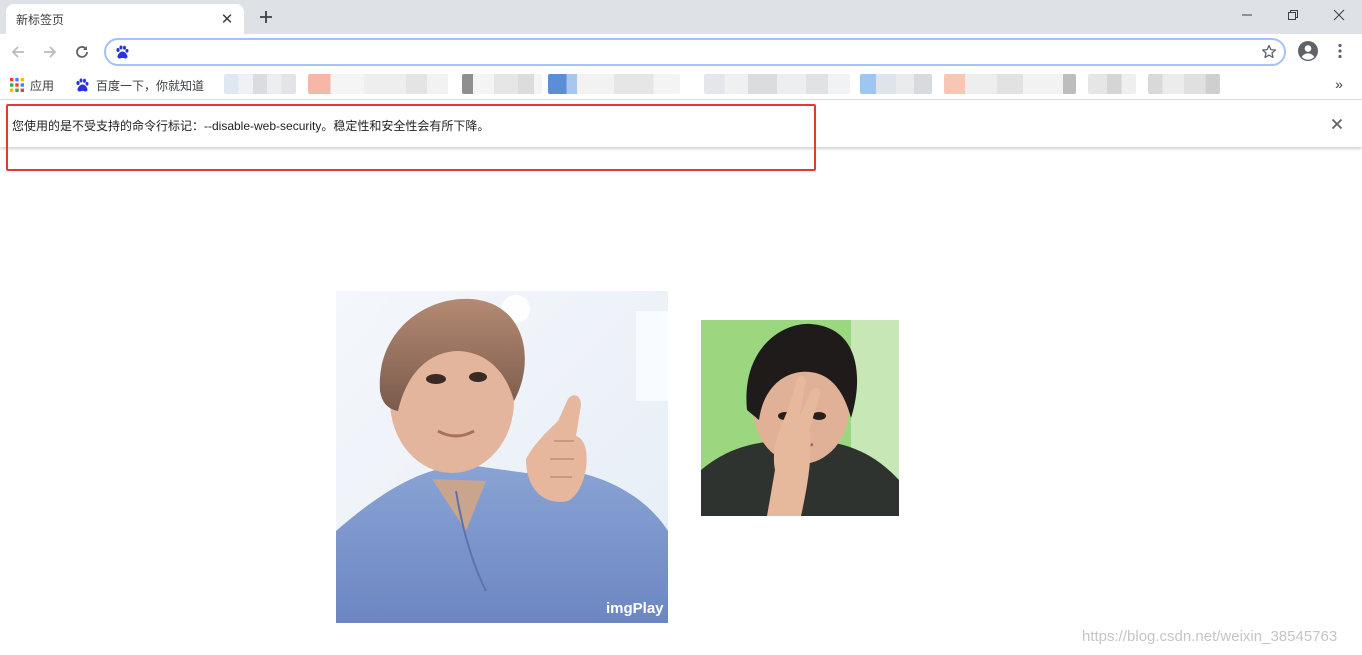 This screenshot has width=1362, height=655. Describe the element at coordinates (502, 457) in the screenshot. I see `photo-thumbs-up: imgPlay` at that location.